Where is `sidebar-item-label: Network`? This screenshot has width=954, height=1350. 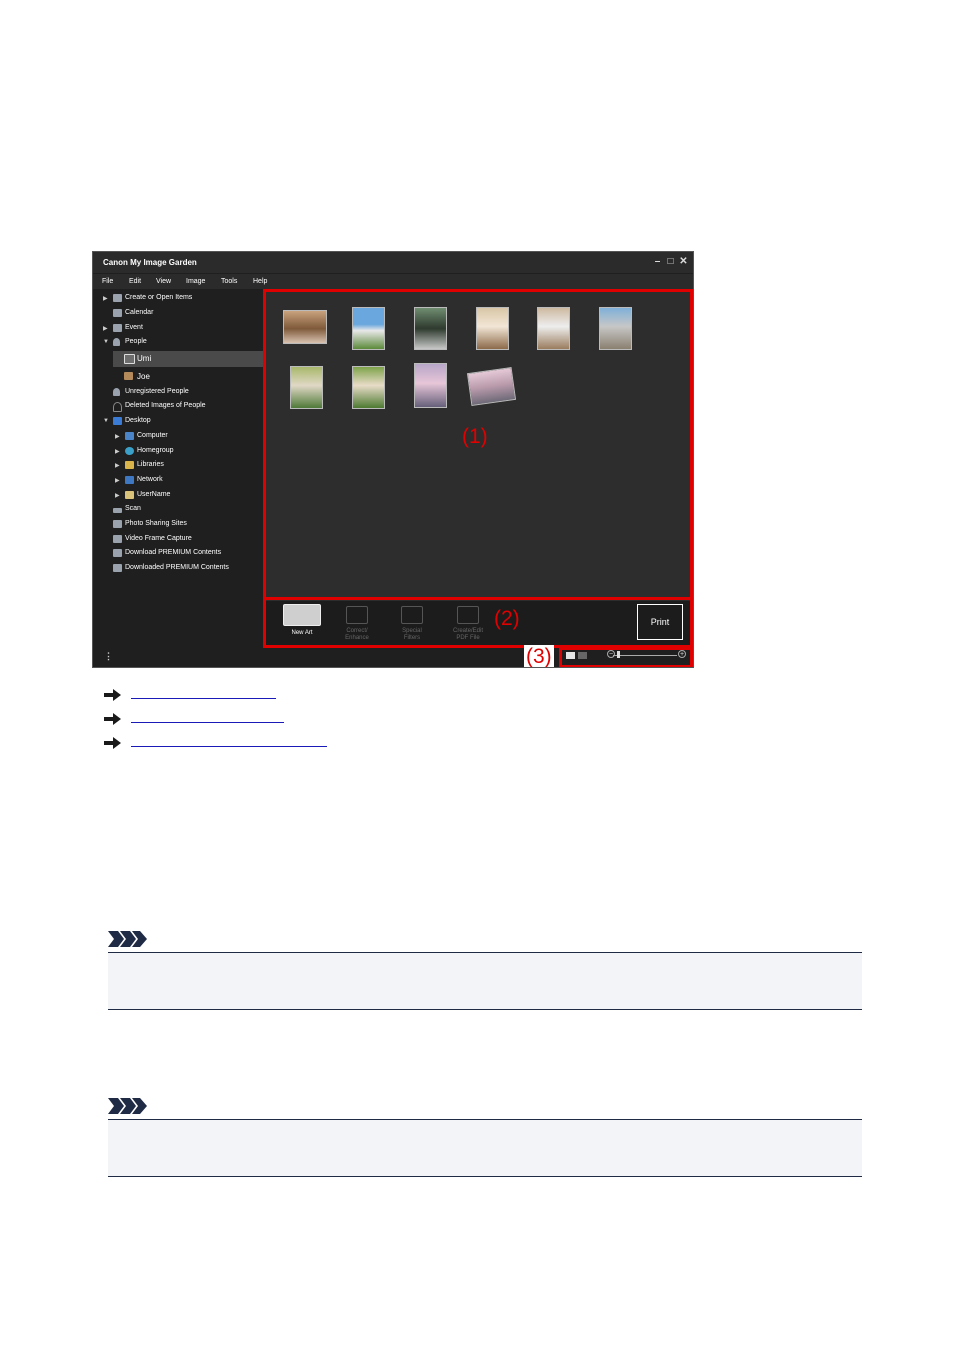 sidebar-item-label: Network is located at coordinates (150, 479).